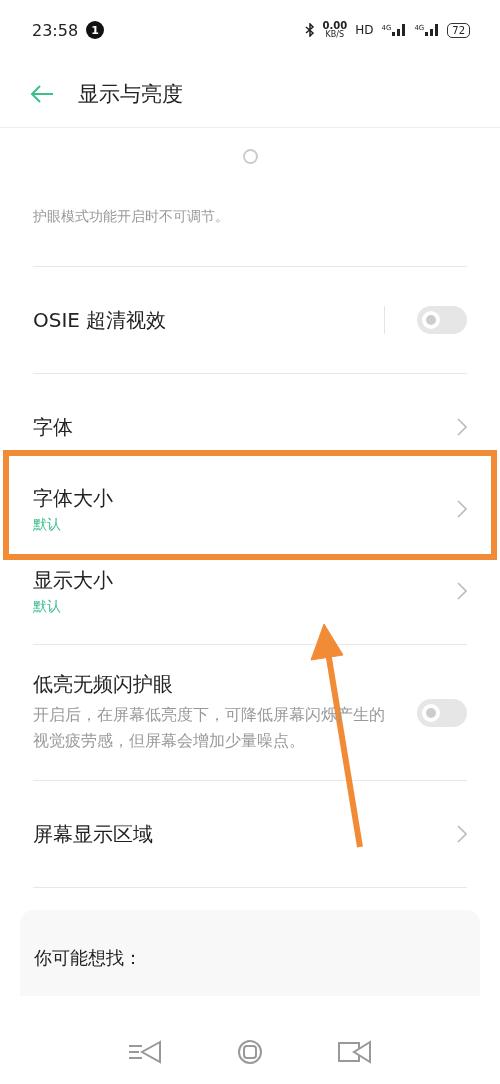 The image size is (500, 1084). I want to click on net-speed-unit: KB/S, so click(335, 35).